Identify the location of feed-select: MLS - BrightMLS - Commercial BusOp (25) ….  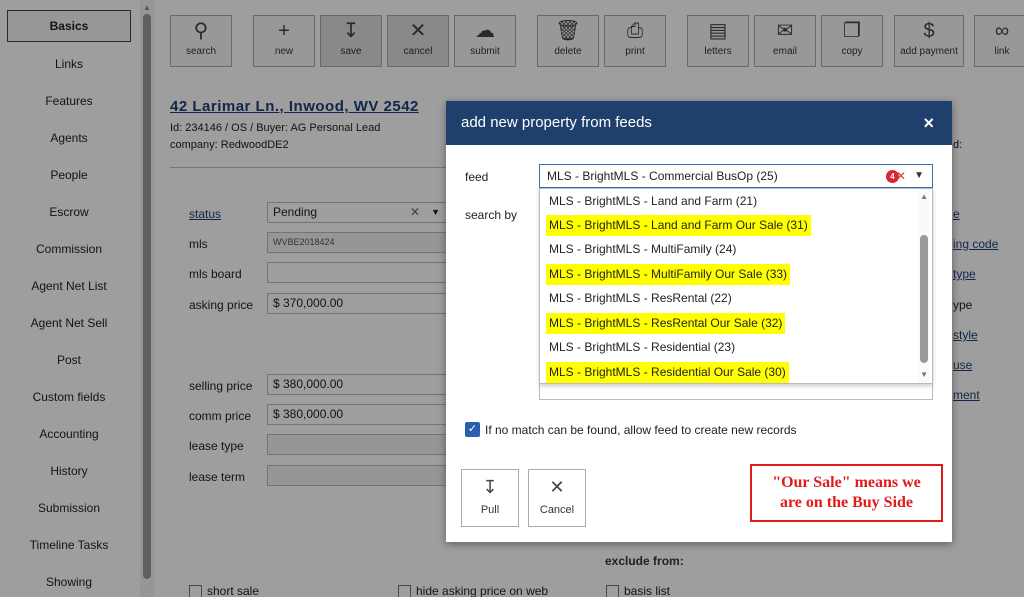
(736, 176).